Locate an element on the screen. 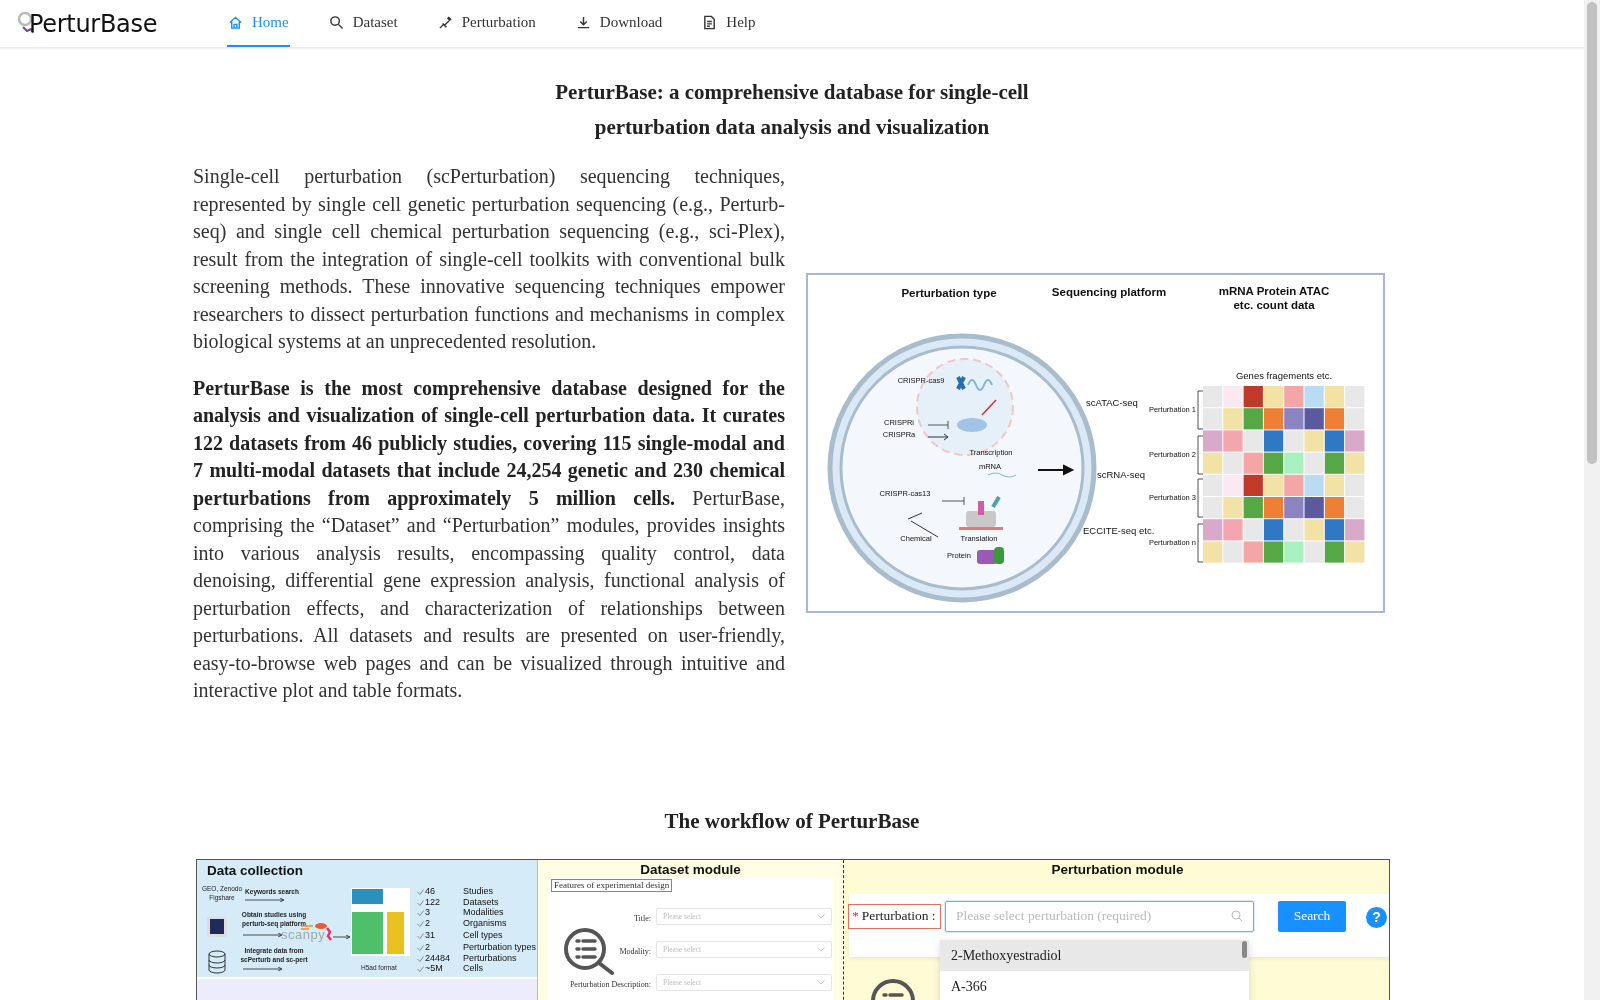 The width and height of the screenshot is (1600, 1000). figure-heading: etc. count data is located at coordinates (1274, 305).